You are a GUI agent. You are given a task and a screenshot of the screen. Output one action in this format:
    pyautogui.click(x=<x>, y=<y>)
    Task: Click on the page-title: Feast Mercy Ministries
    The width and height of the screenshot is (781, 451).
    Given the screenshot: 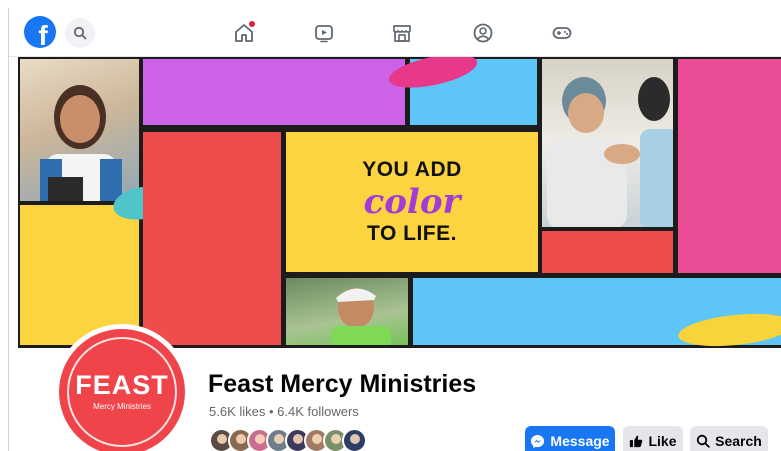 What is the action you would take?
    pyautogui.click(x=342, y=384)
    